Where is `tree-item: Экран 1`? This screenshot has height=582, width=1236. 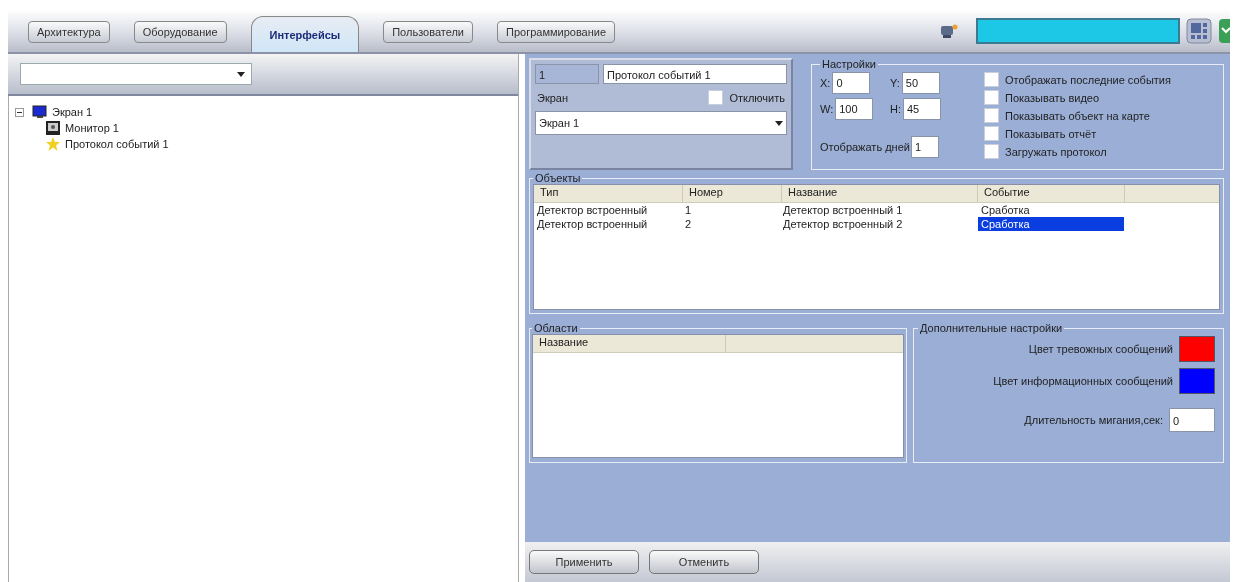
tree-item: Экран 1 is located at coordinates (72, 112).